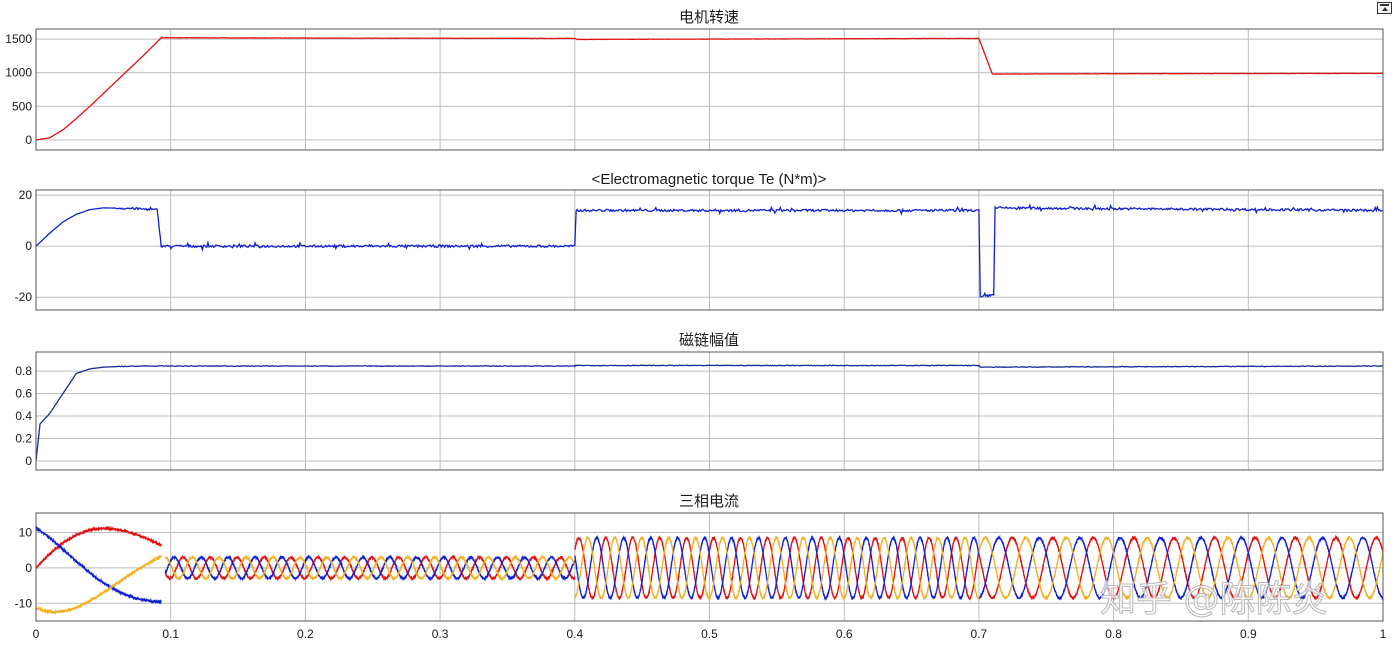  What do you see at coordinates (22, 106) in the screenshot?
I see `speed-y-tick-label: 500` at bounding box center [22, 106].